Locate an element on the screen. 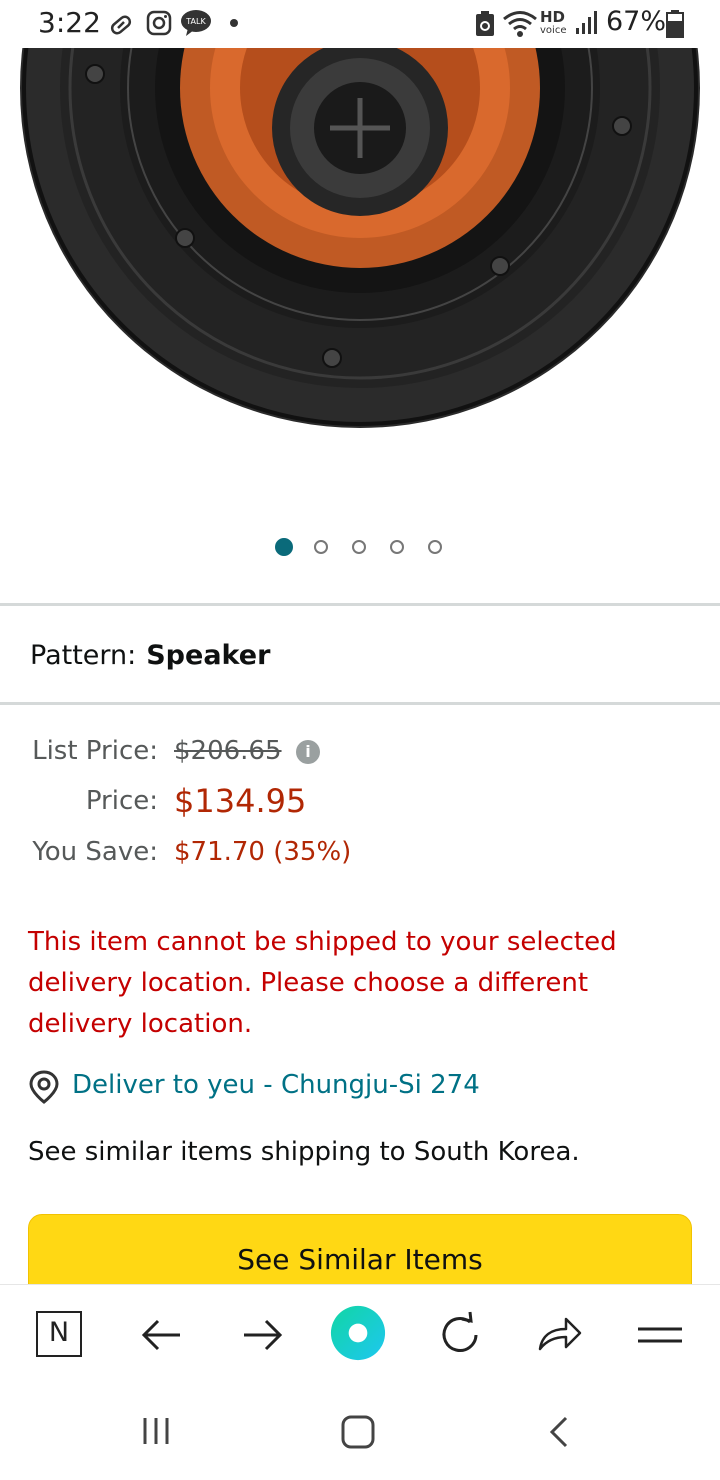 This screenshot has height=1480, width=720. you-save-label: You Save: is located at coordinates (95, 852).